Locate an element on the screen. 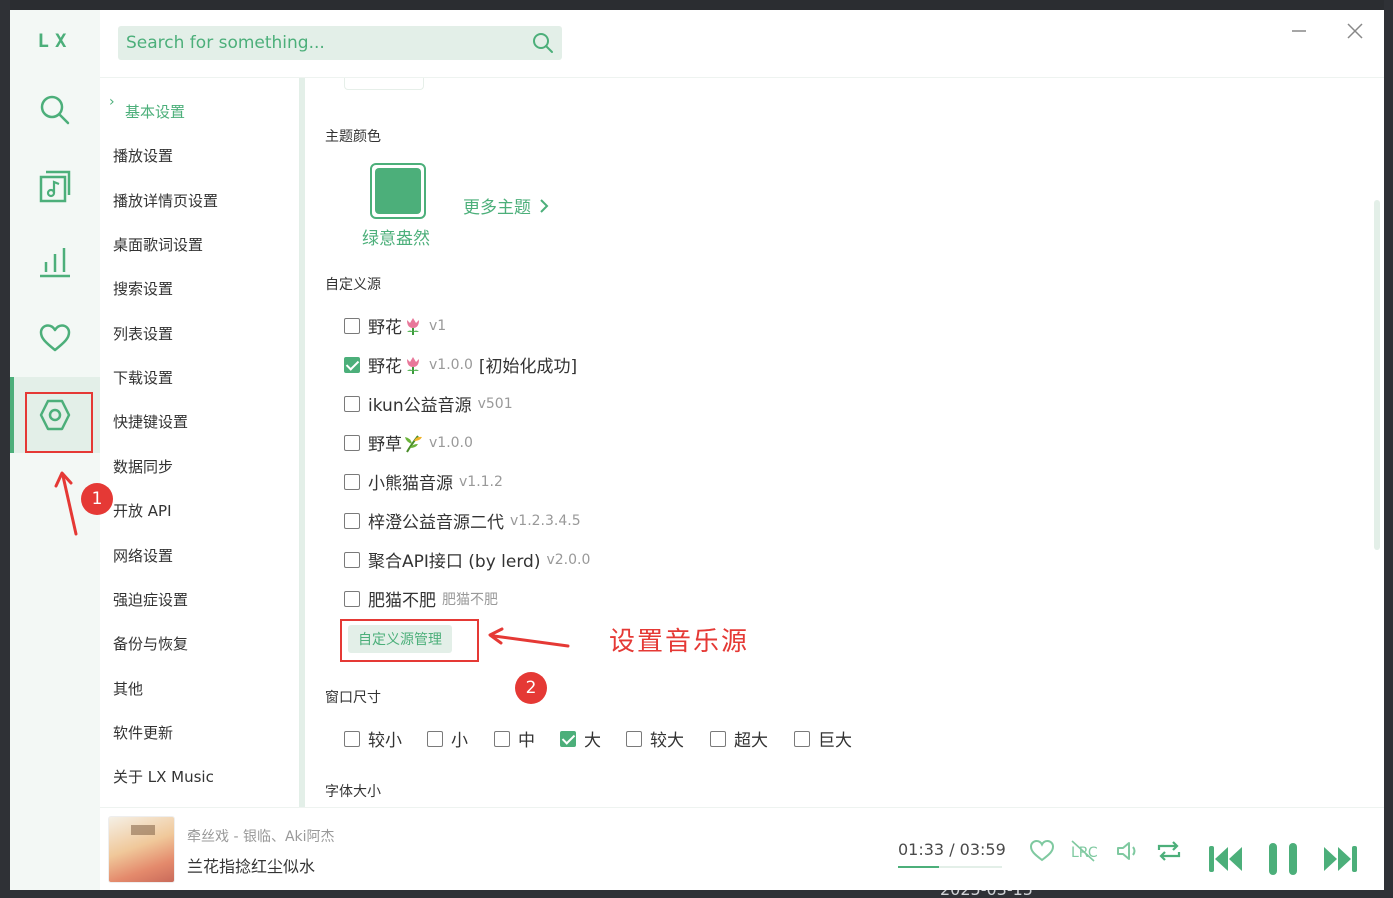  previous-track-icon is located at coordinates (1226, 859).